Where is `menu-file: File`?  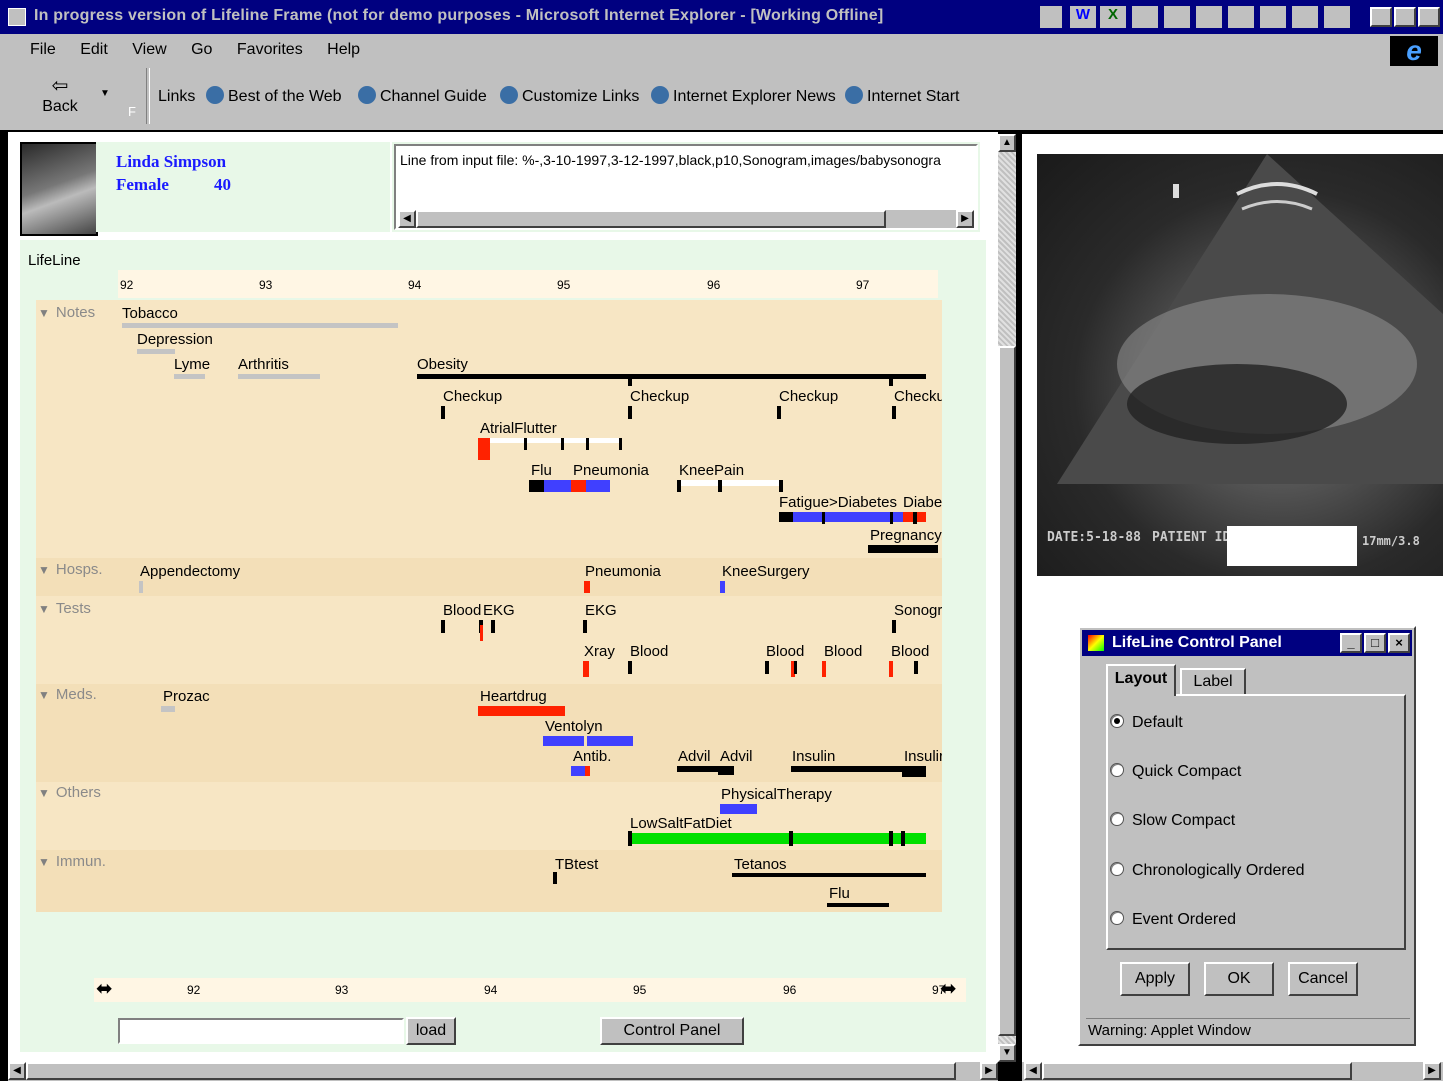 menu-file: File is located at coordinates (43, 49).